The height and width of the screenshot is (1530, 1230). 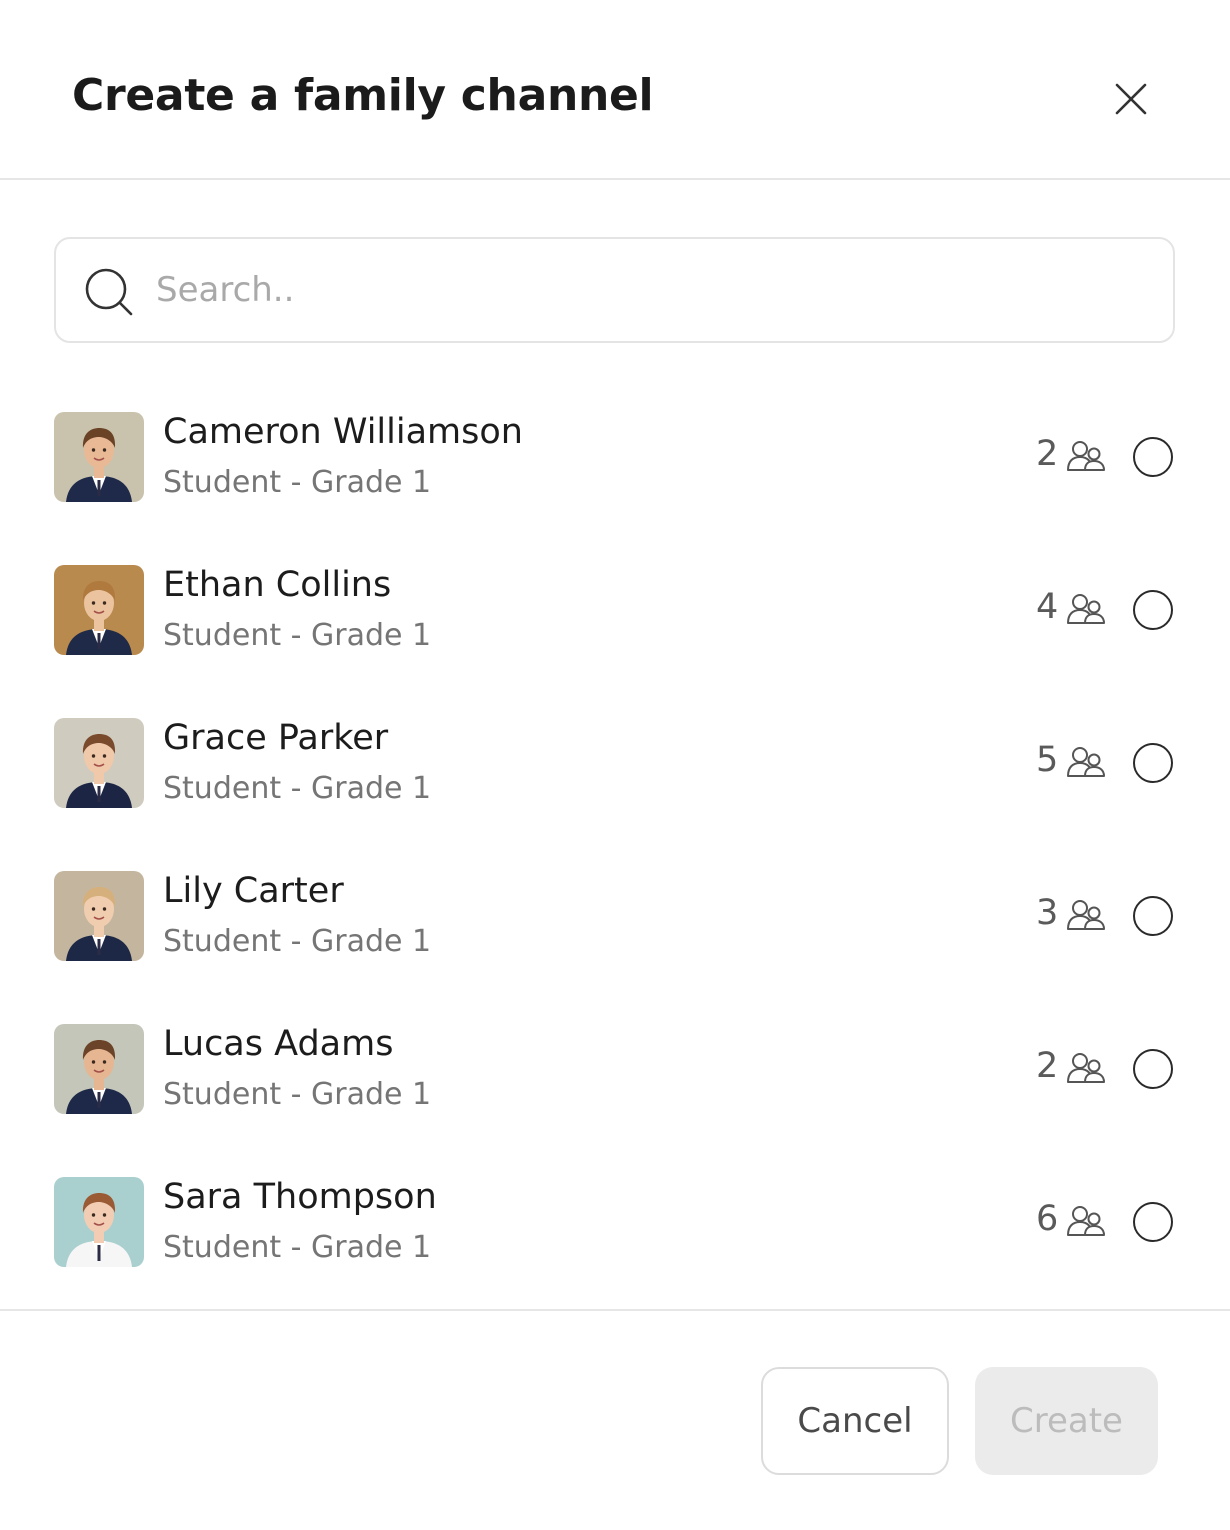 I want to click on family-member-count: 4, so click(x=1047, y=607).